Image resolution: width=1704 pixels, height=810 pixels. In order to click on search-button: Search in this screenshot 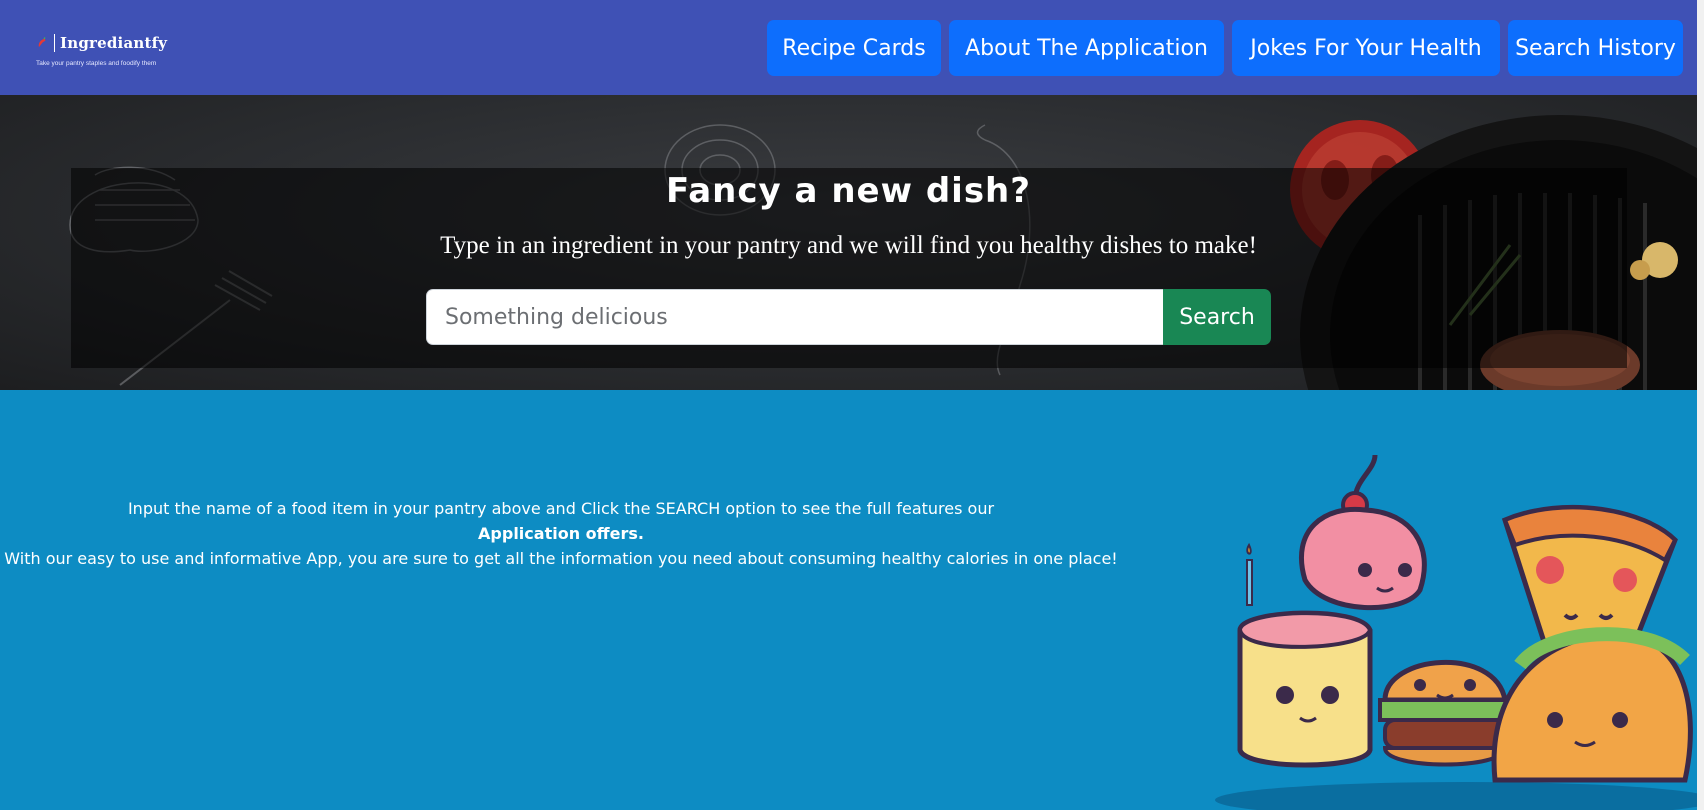, I will do `click(1217, 317)`.